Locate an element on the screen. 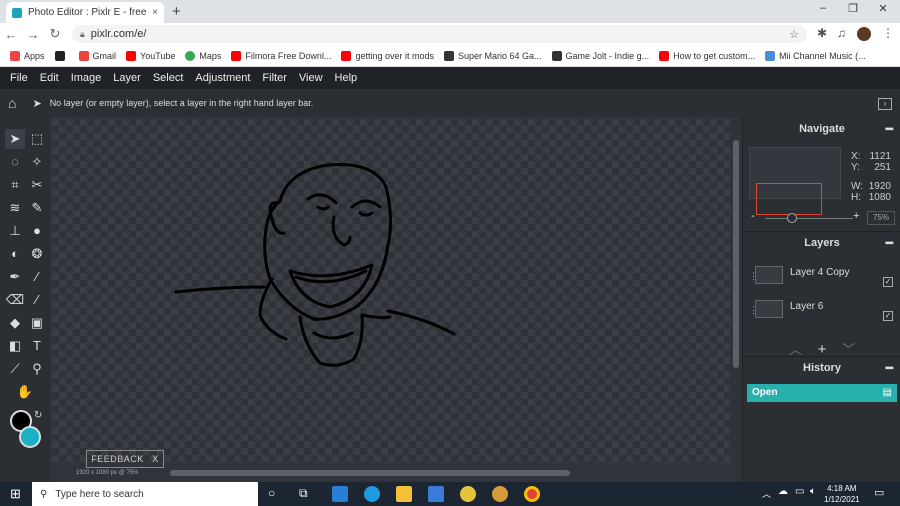 The width and height of the screenshot is (900, 506). menu-filter: Filter is located at coordinates (274, 78).